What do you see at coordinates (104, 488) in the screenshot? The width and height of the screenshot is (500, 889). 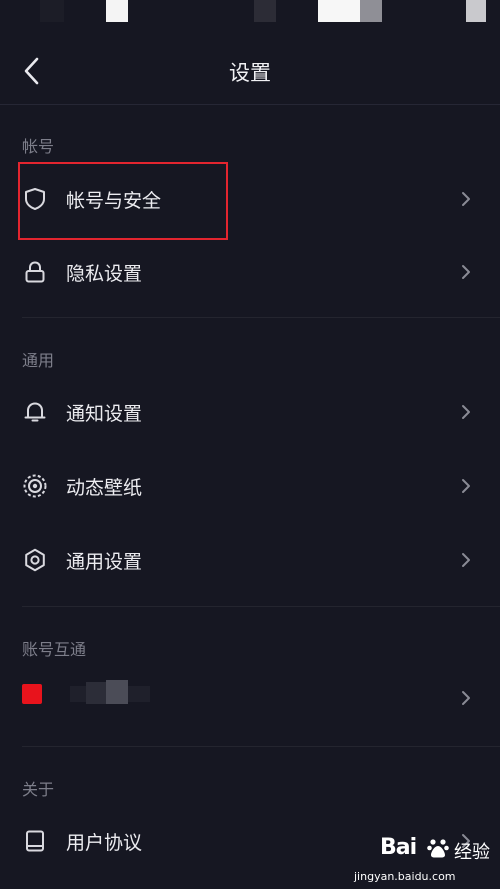 I see `settings-item-label: 动态壁纸` at bounding box center [104, 488].